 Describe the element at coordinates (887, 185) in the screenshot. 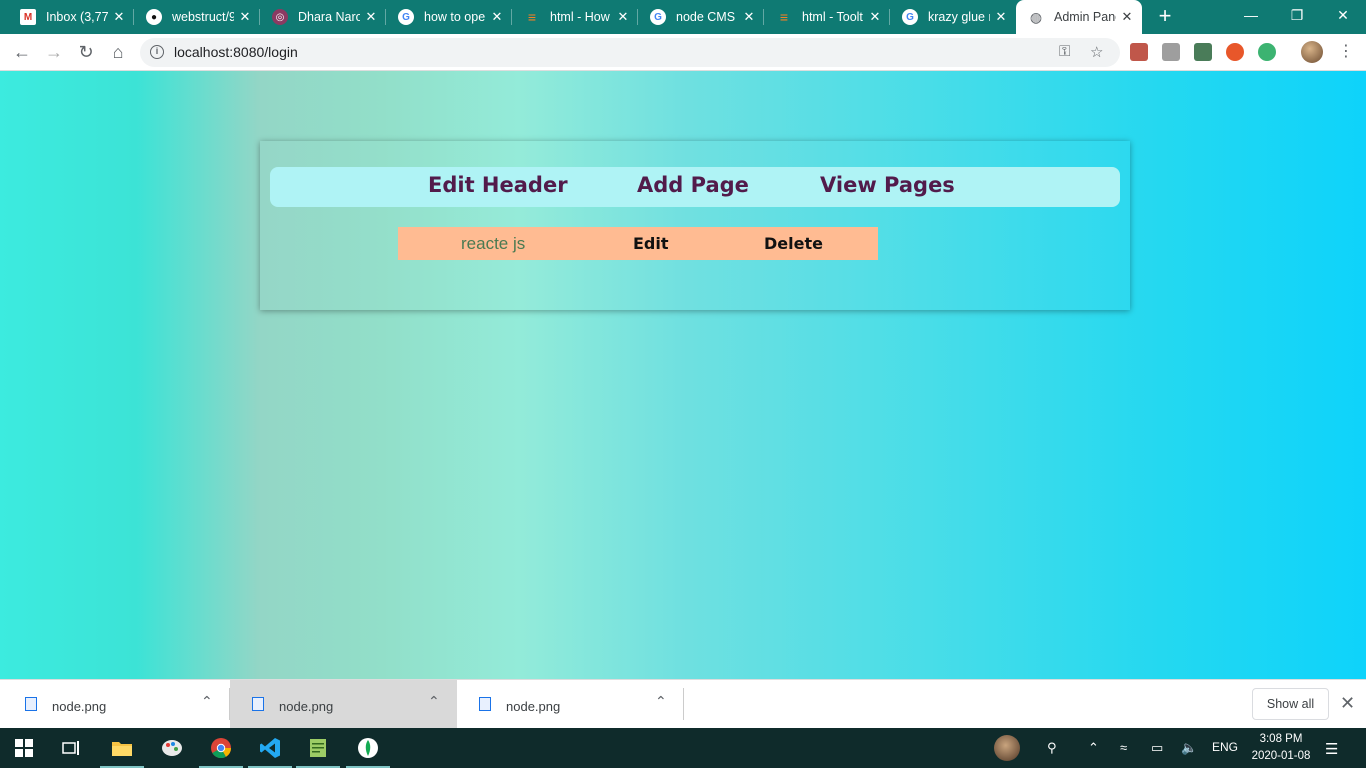

I see `view-pages-link: View Pages` at that location.